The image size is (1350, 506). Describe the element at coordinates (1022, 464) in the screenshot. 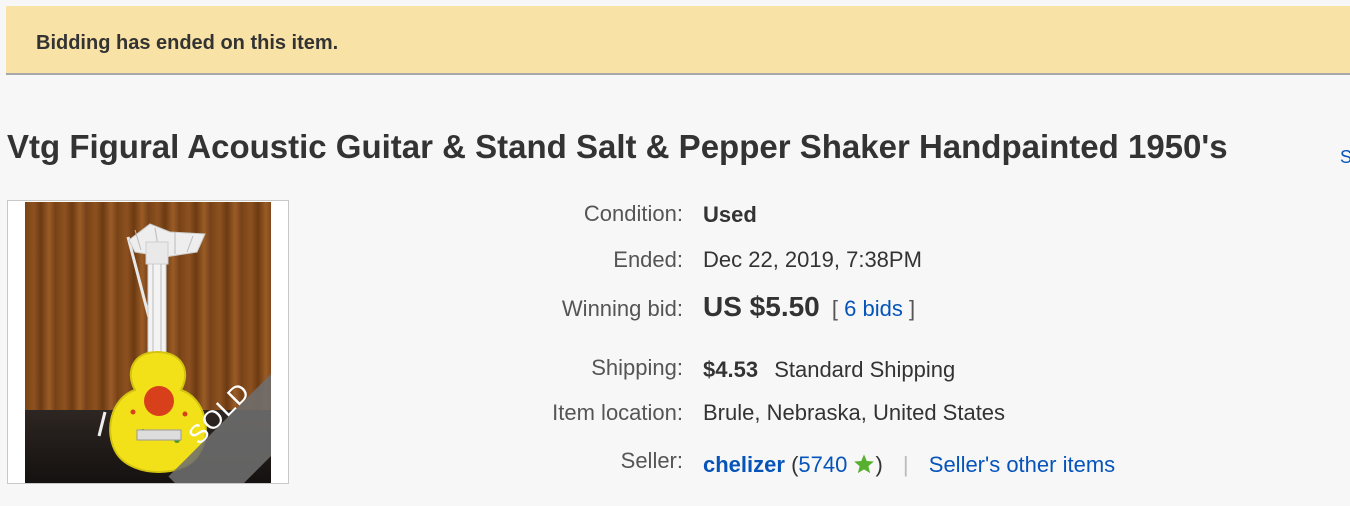

I see `seller-other-items-link: Seller's other items` at that location.